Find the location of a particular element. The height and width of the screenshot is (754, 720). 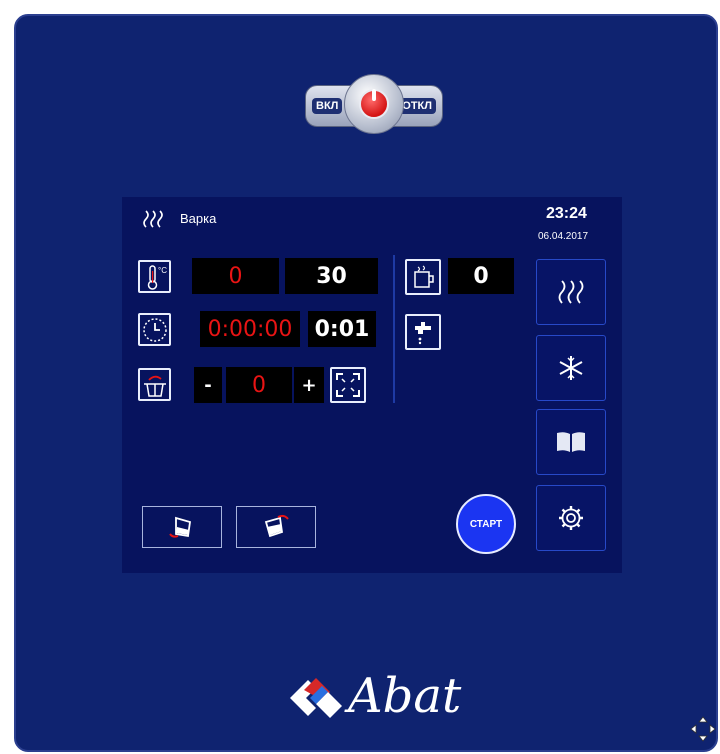

tilt-icon is located at coordinates (154, 386).